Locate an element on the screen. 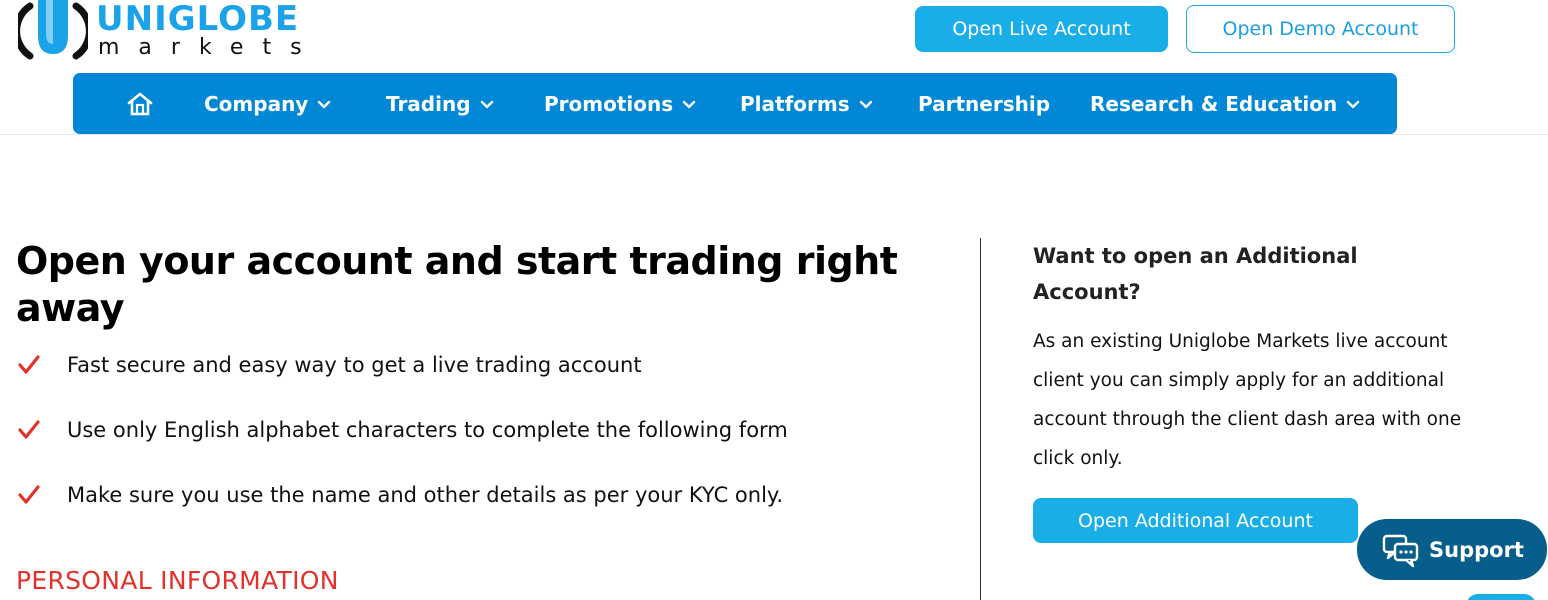 This screenshot has height=600, width=1548. nav-item-label: Research & Education is located at coordinates (1214, 103).